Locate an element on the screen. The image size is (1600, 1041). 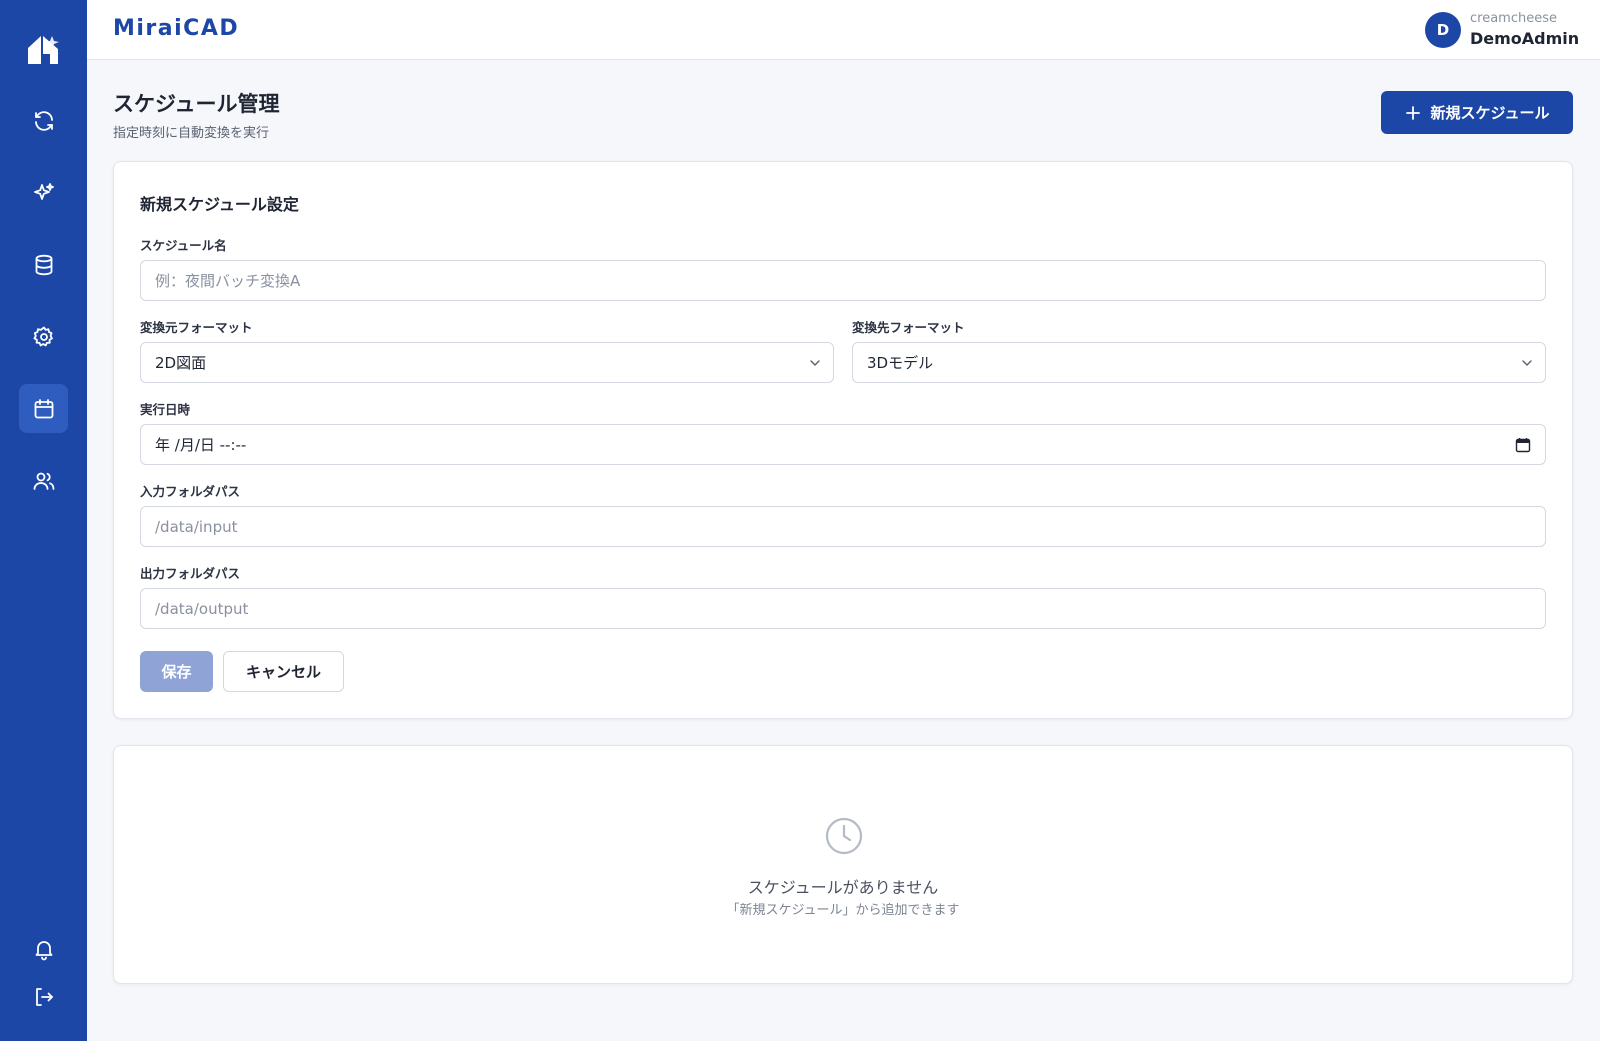
source-format-label: 変換元フォーマット is located at coordinates (196, 327).